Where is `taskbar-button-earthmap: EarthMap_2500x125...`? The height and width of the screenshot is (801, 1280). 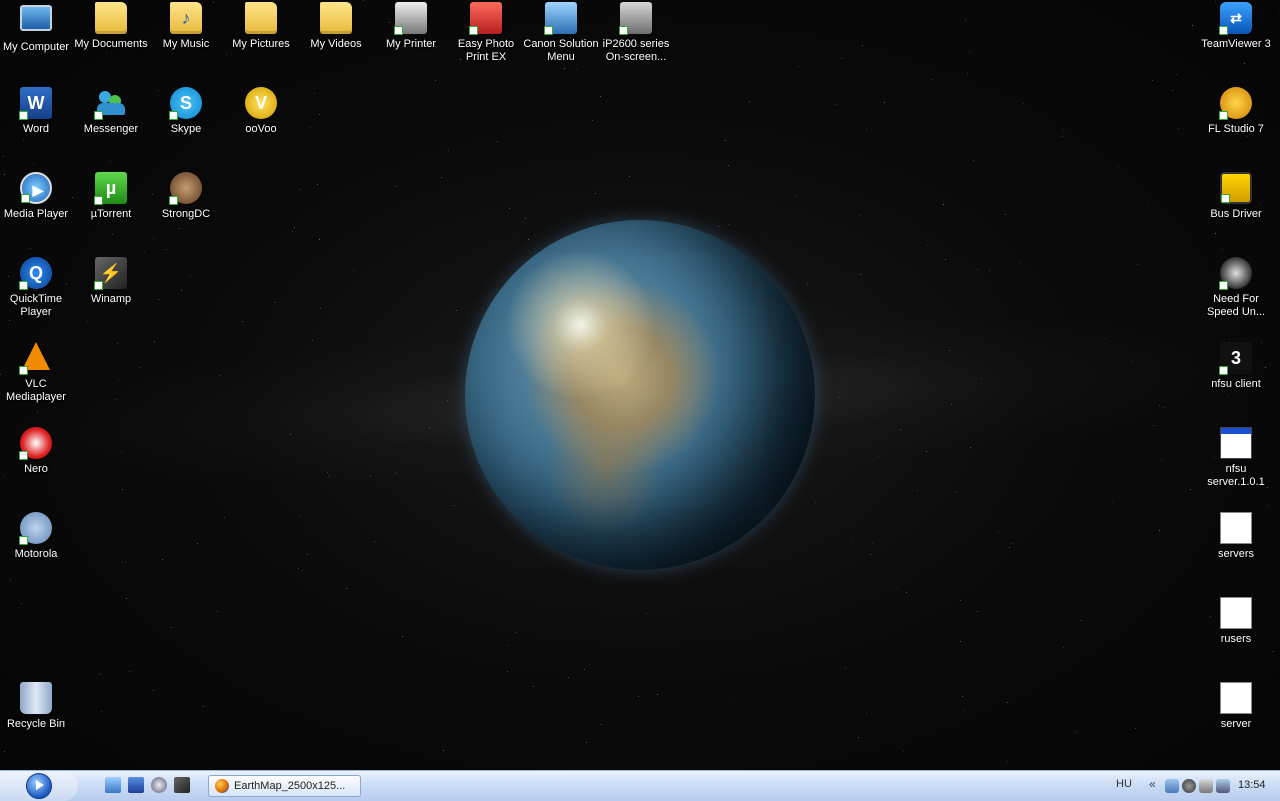 taskbar-button-earthmap: EarthMap_2500x125... is located at coordinates (284, 786).